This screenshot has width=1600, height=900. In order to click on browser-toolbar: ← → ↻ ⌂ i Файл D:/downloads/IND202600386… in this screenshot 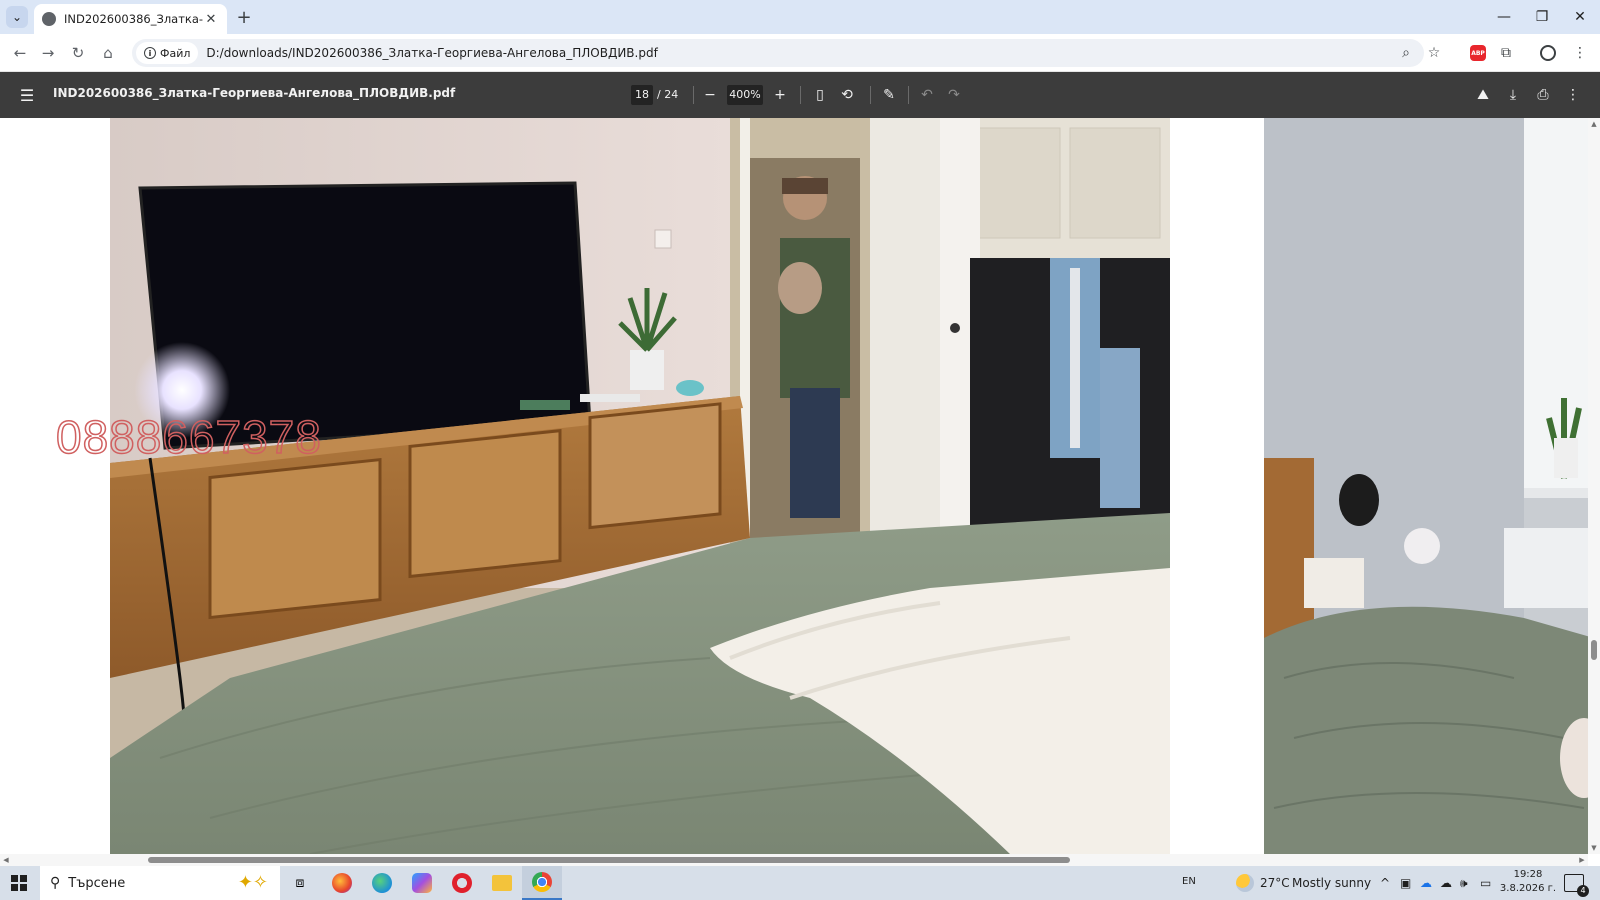, I will do `click(800, 53)`.